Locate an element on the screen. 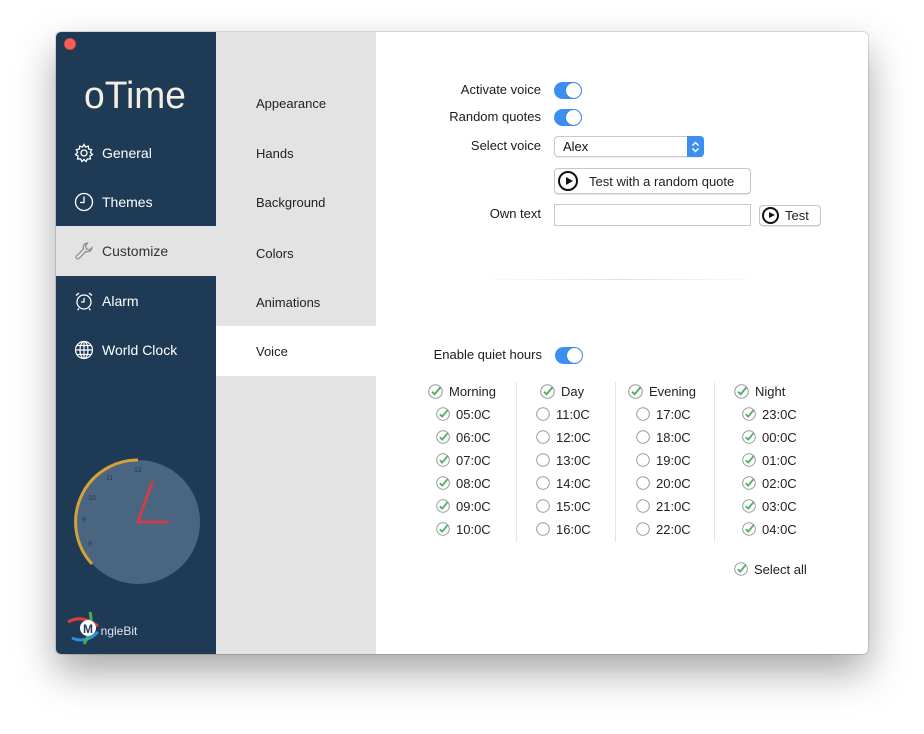 This screenshot has width=924, height=734. quiet-hour-checkbox: 16:0C is located at coordinates (563, 529).